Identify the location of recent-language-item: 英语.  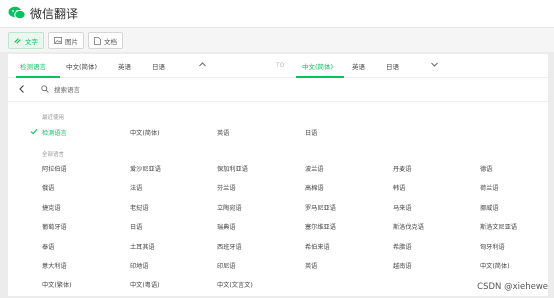
(223, 132).